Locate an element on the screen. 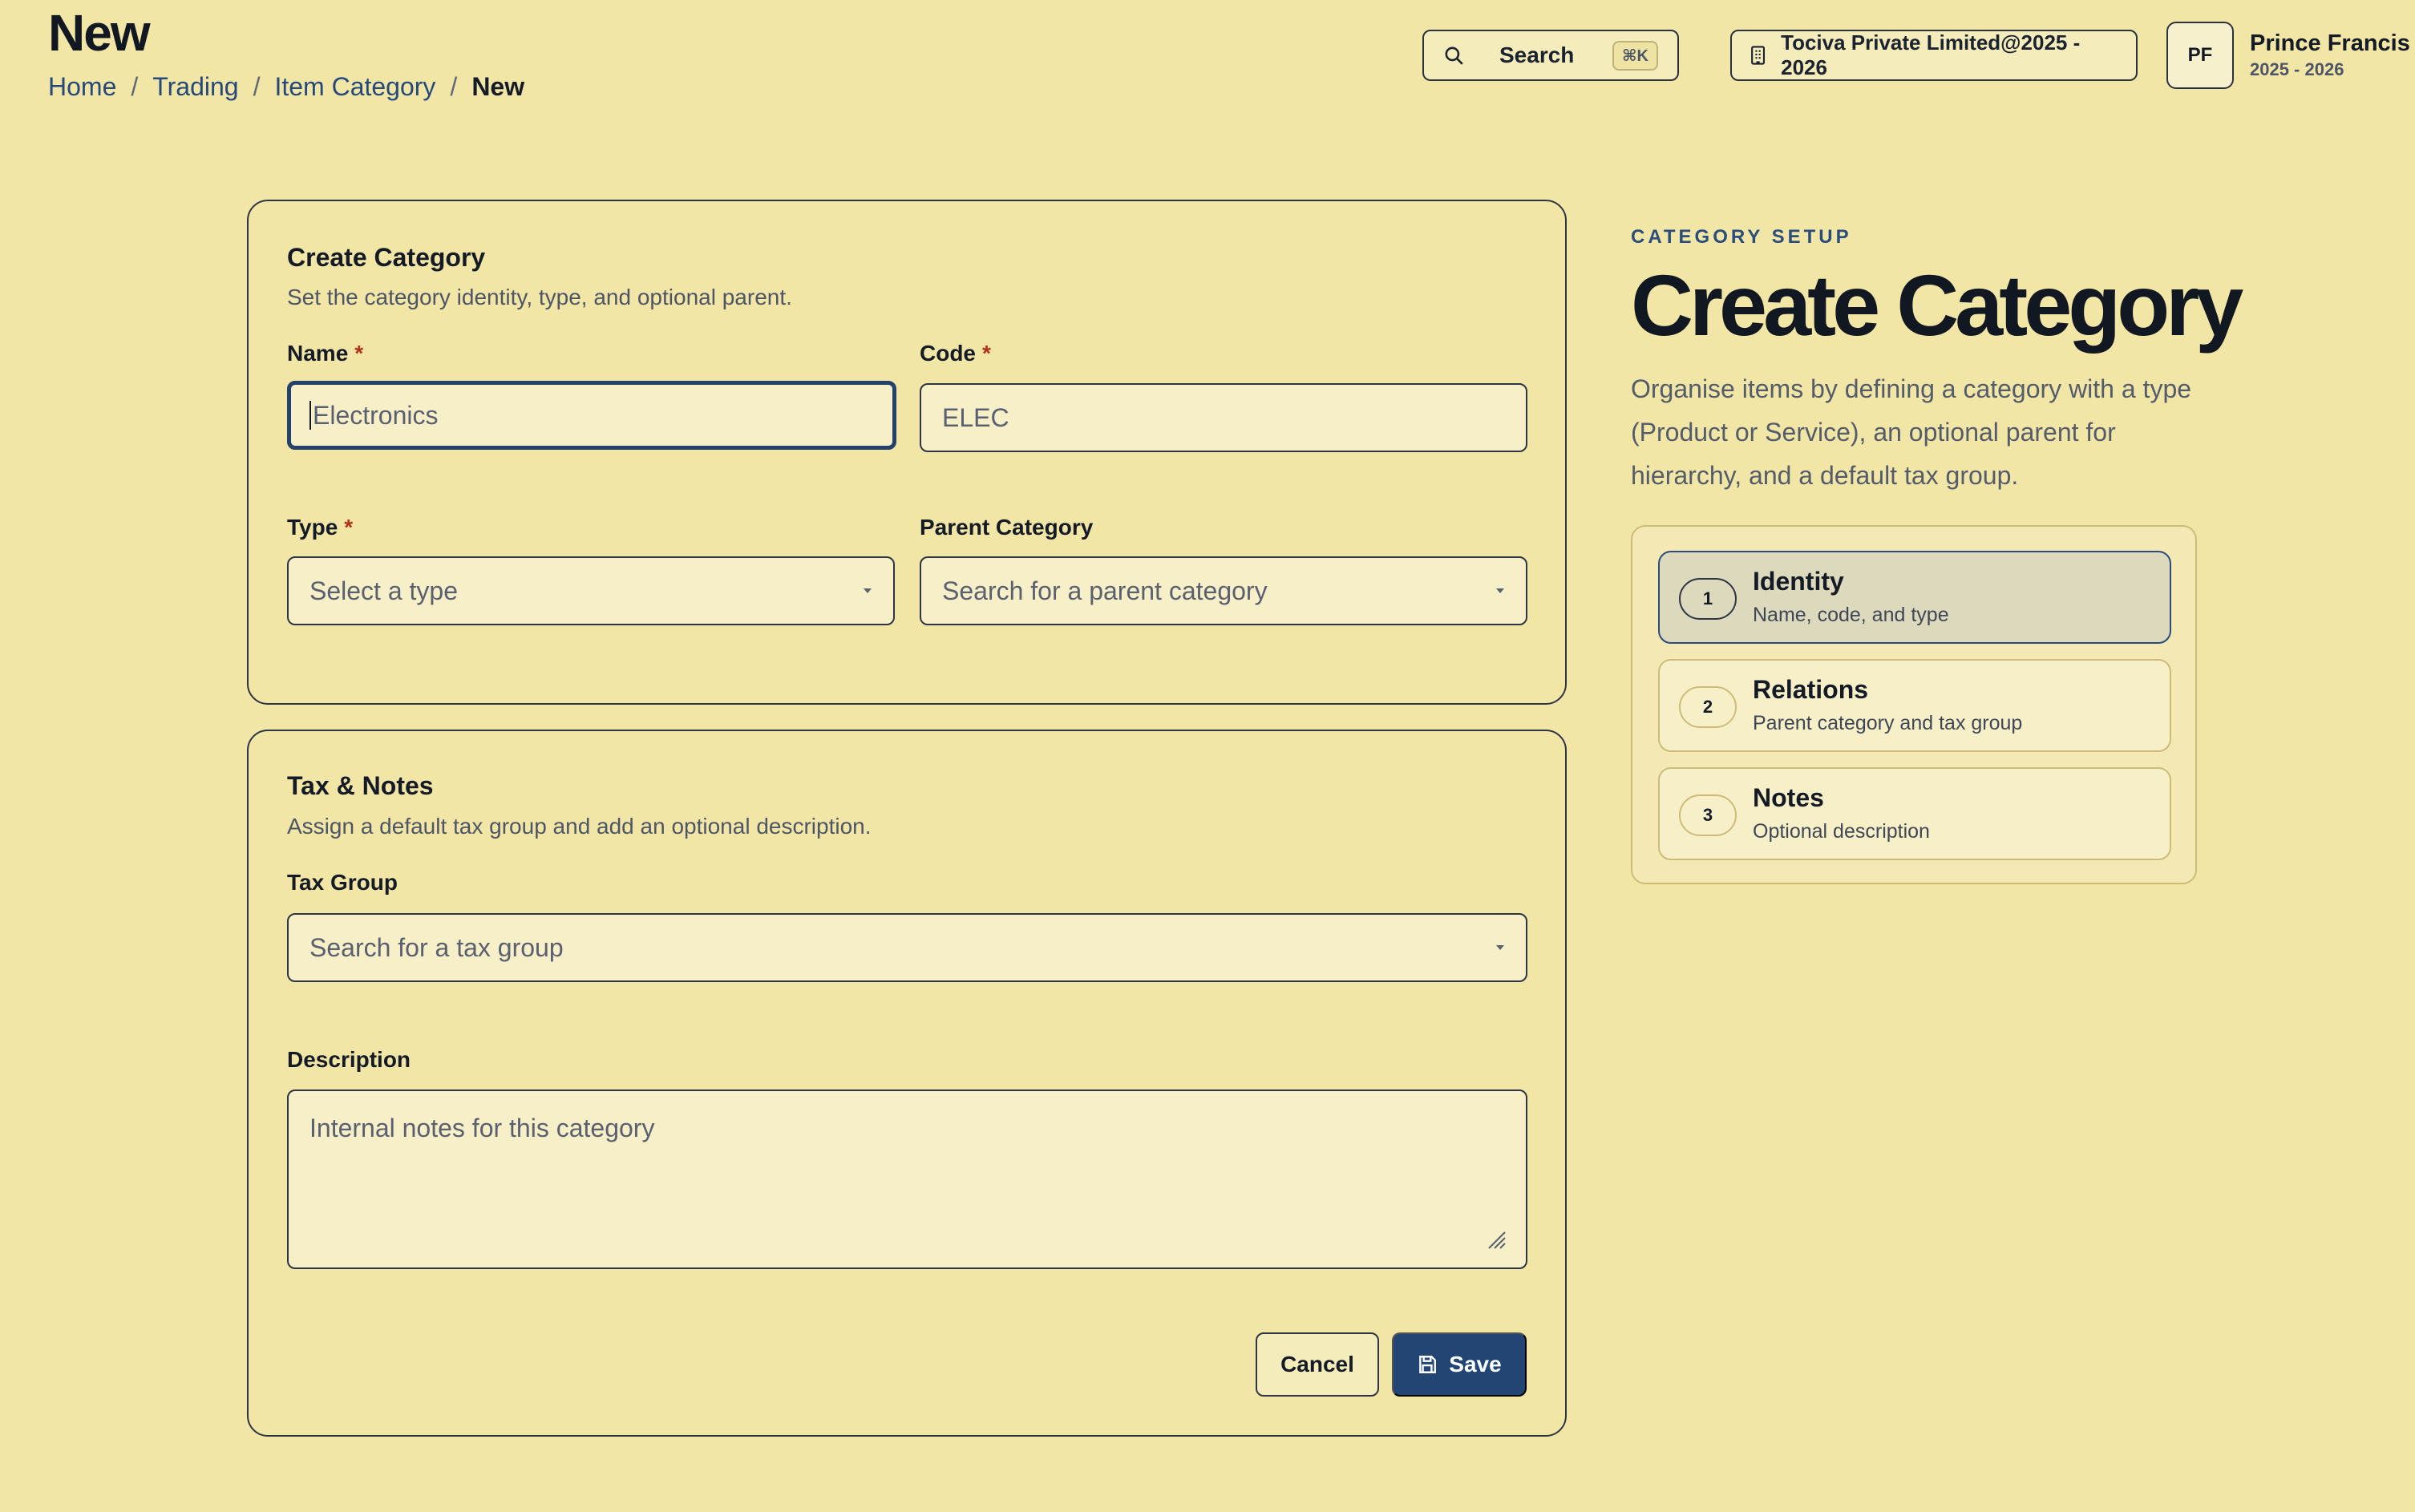 Image resolution: width=2415 pixels, height=1512 pixels. name-label: Name * is located at coordinates (325, 353).